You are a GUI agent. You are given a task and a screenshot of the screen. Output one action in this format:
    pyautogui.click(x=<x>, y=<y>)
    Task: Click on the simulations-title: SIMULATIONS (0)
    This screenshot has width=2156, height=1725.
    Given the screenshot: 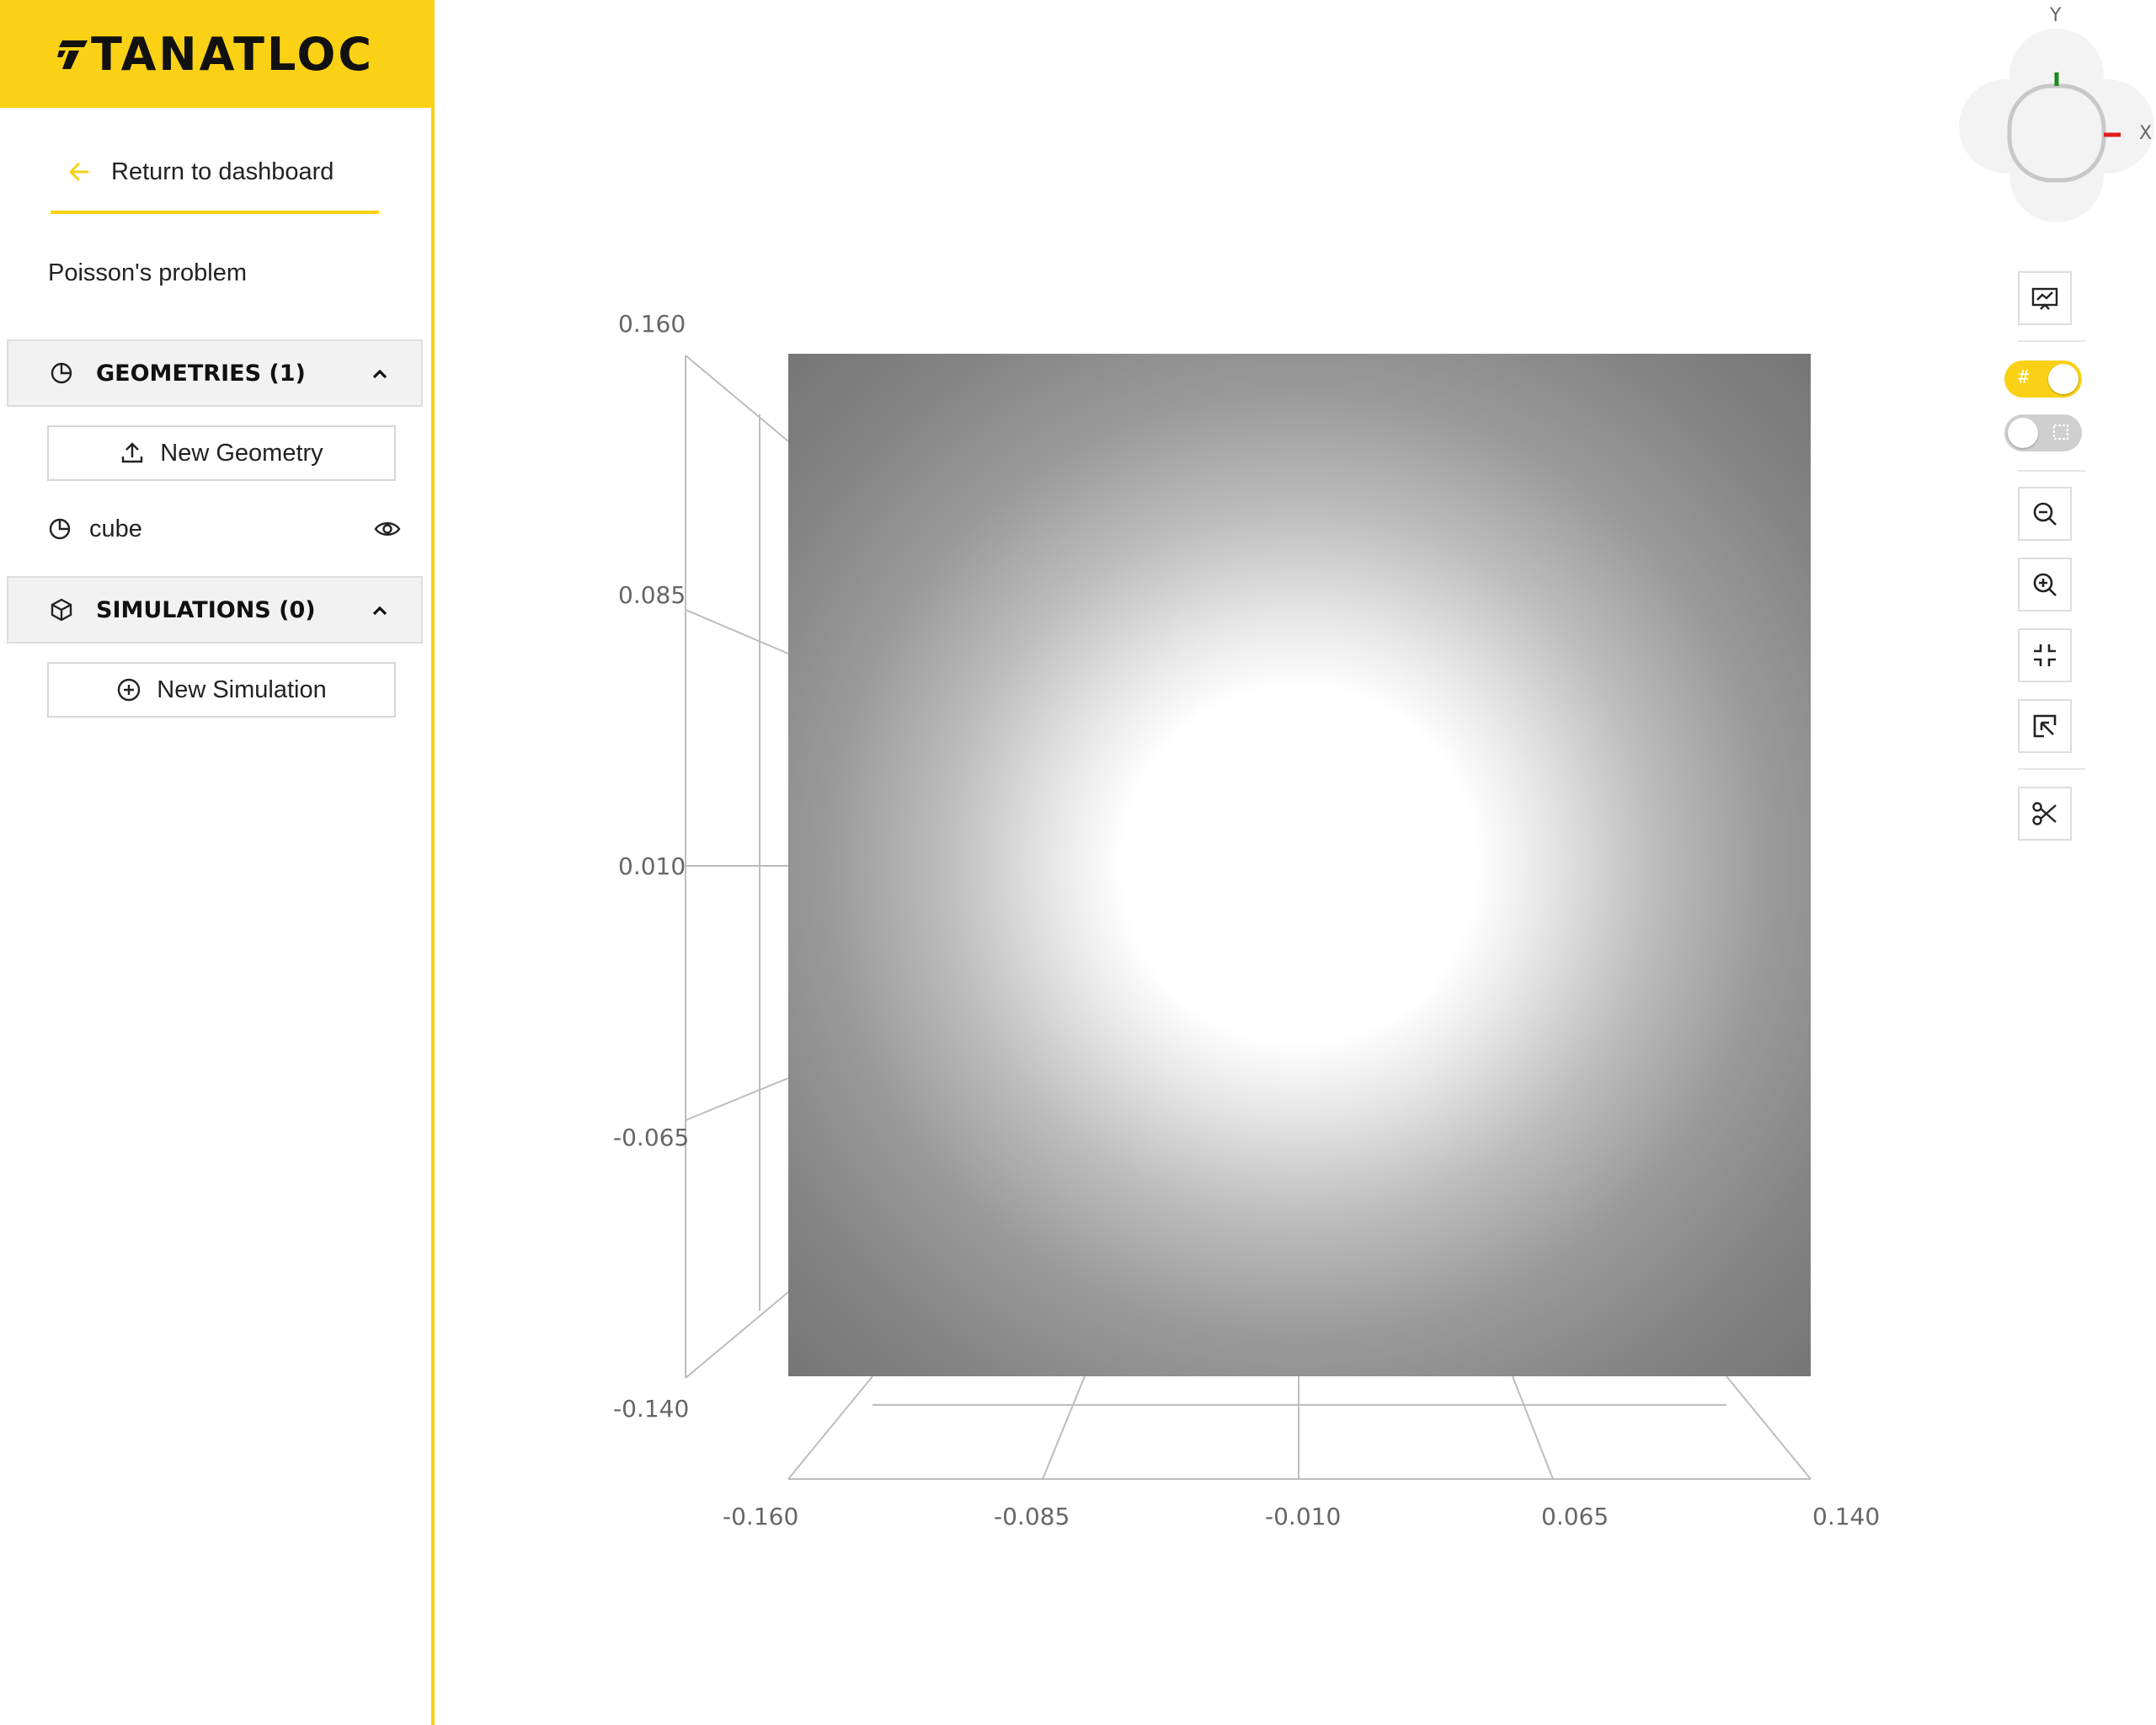 What is the action you would take?
    pyautogui.click(x=206, y=609)
    